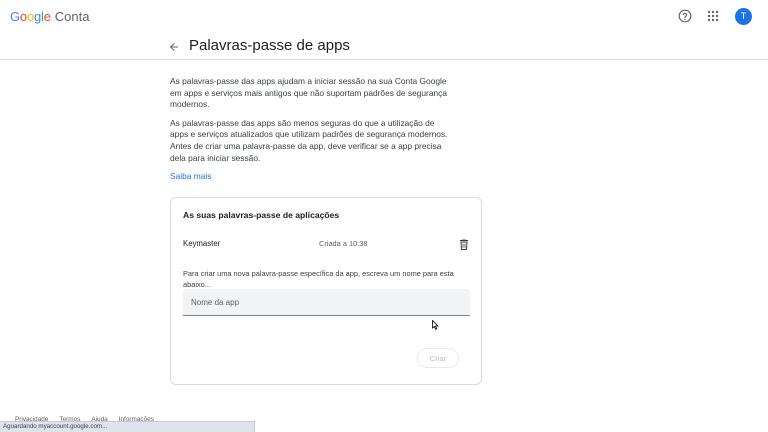 The image size is (768, 432). I want to click on trash-icon, so click(464, 244).